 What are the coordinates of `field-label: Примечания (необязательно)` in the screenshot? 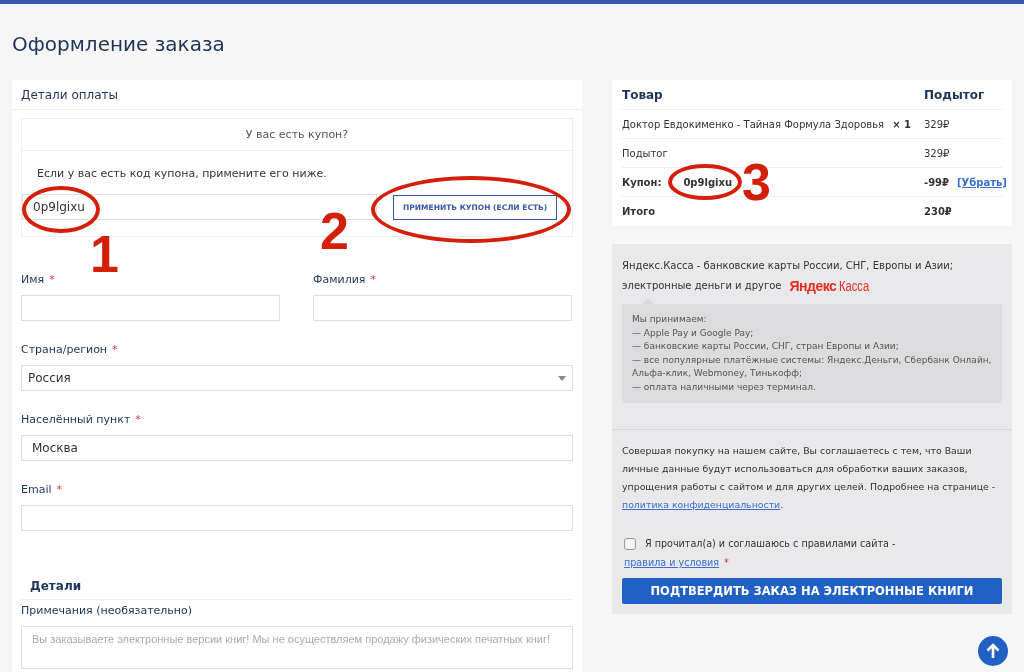 It's located at (107, 610).